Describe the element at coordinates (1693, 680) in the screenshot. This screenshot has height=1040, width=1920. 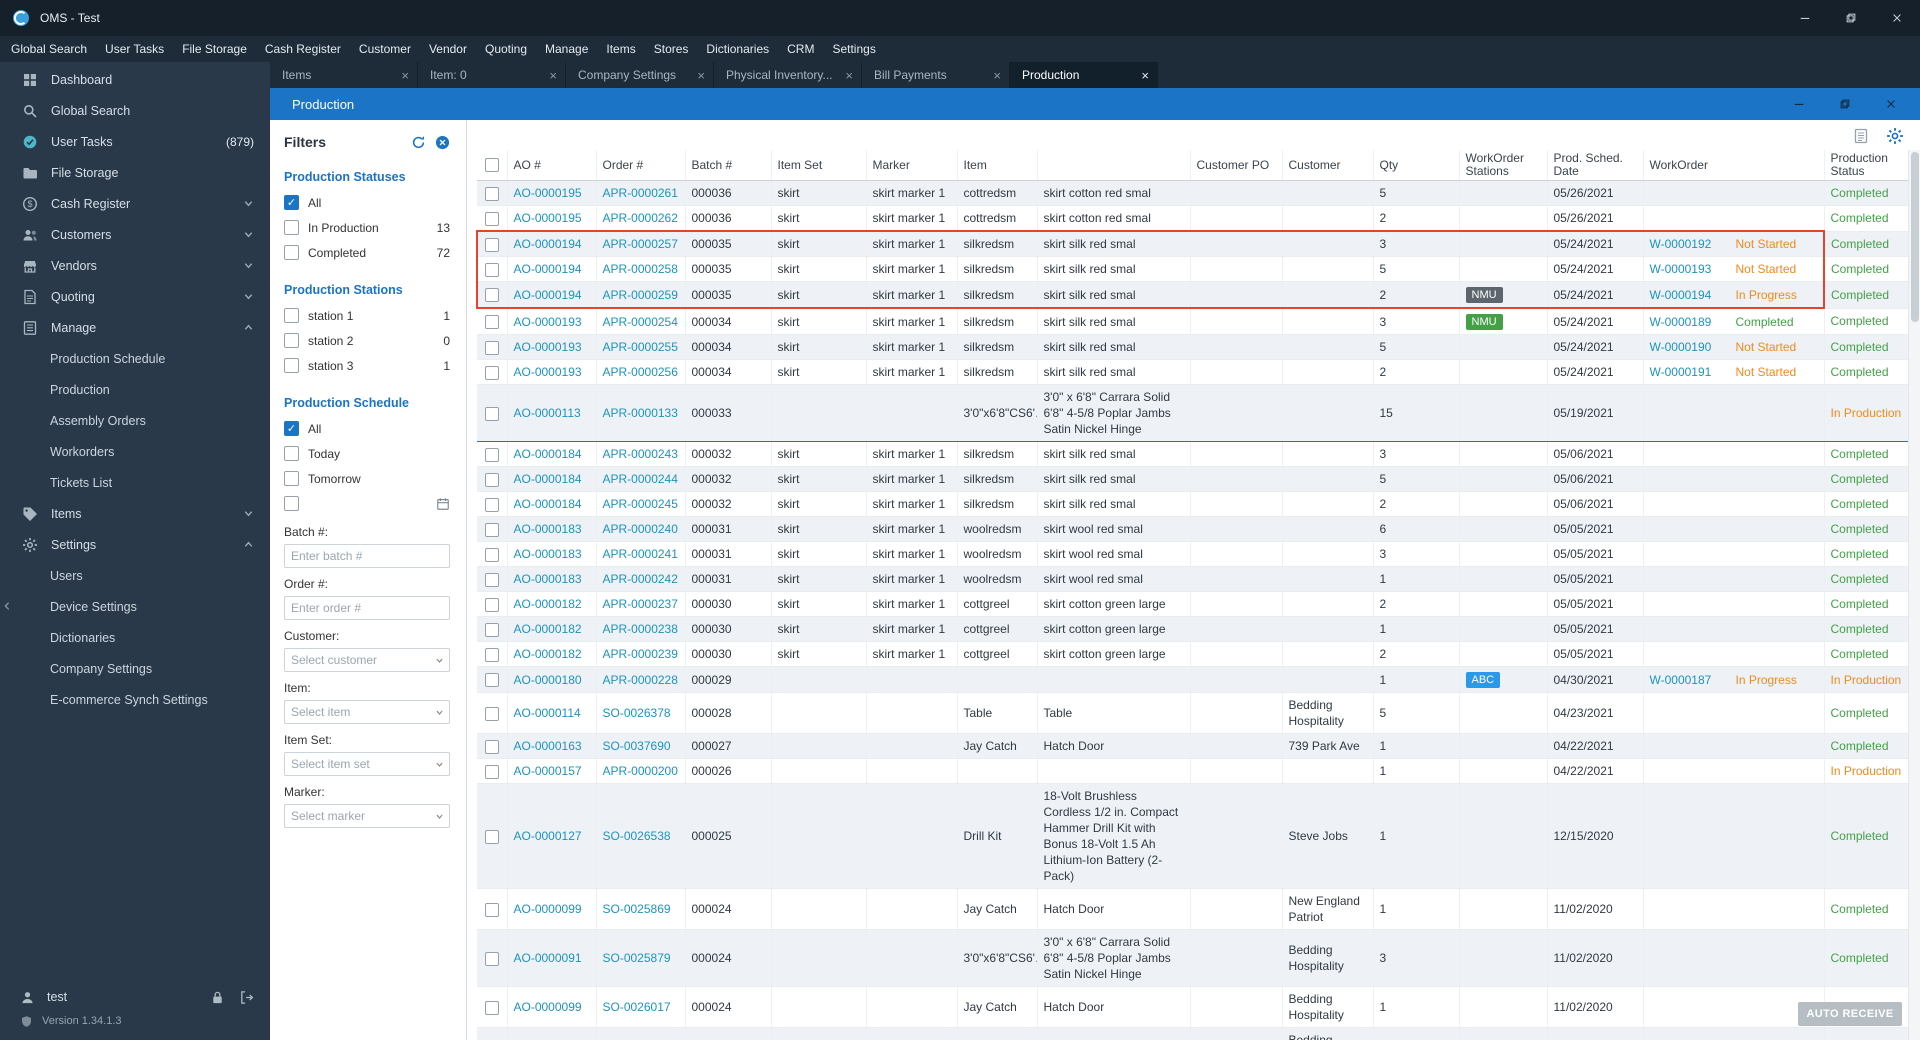
I see `workorder-link: W-0000187` at that location.